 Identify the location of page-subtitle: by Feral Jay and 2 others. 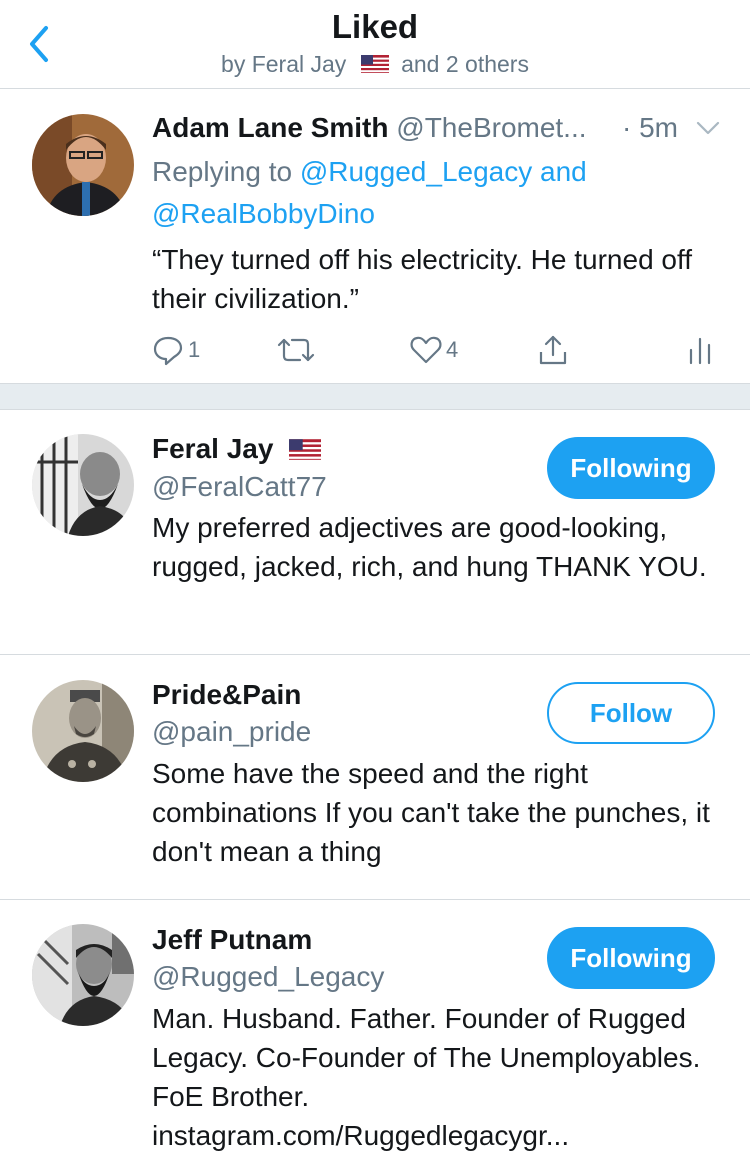
(375, 64).